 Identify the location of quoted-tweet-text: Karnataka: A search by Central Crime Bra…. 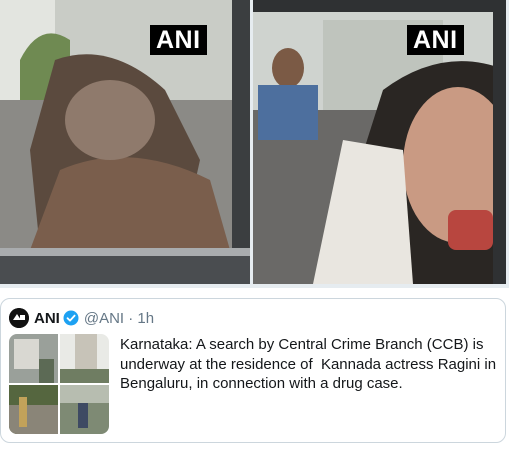
(308, 364).